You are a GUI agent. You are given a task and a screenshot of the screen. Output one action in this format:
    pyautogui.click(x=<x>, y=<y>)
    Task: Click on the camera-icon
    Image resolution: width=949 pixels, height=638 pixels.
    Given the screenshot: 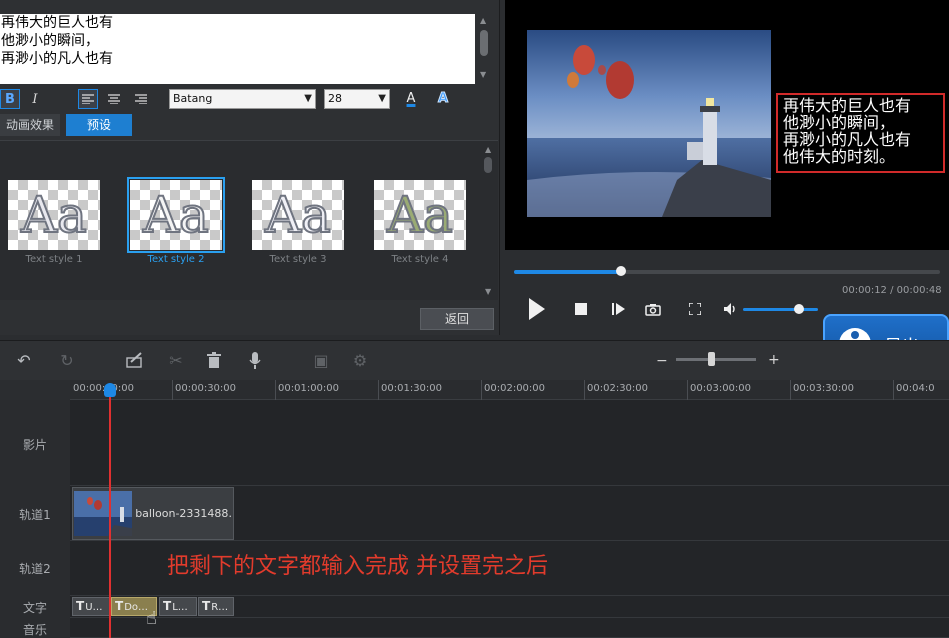 What is the action you would take?
    pyautogui.click(x=653, y=309)
    